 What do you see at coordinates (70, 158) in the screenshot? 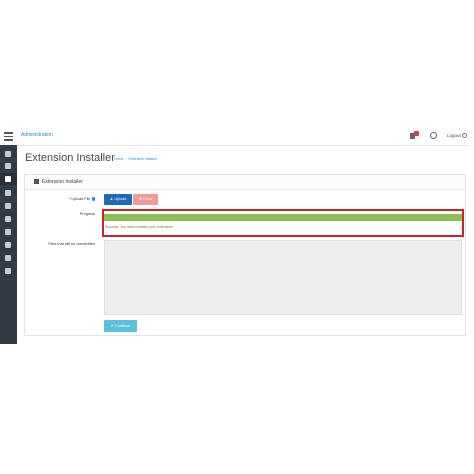
I see `page-title: Extension Installer` at bounding box center [70, 158].